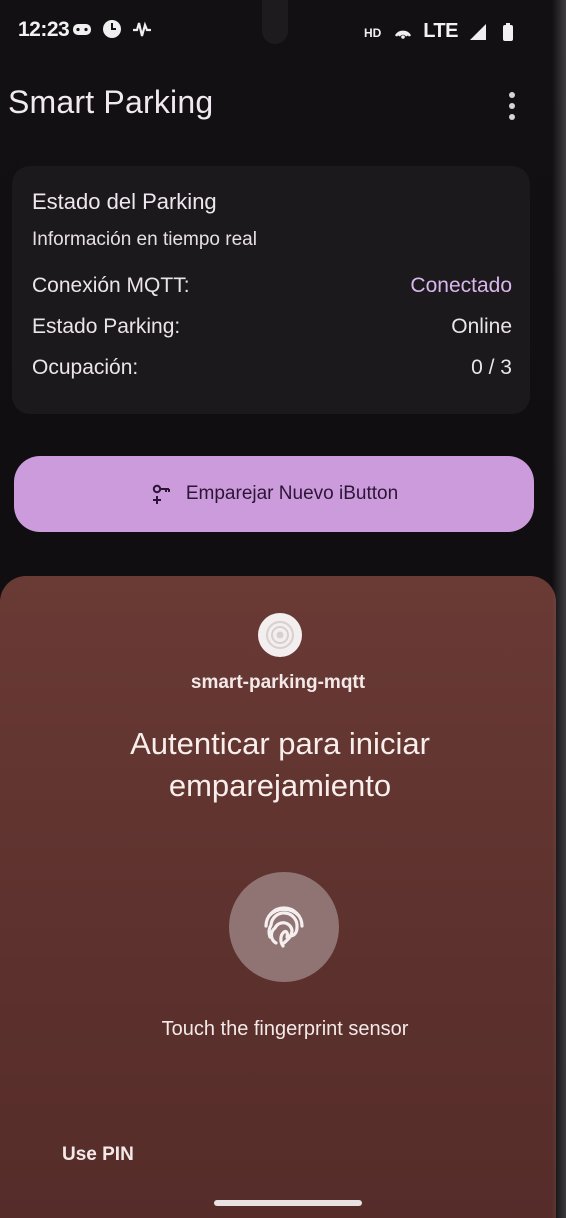  I want to click on pair-button-label: Emparejar Nuevo iButton, so click(292, 493).